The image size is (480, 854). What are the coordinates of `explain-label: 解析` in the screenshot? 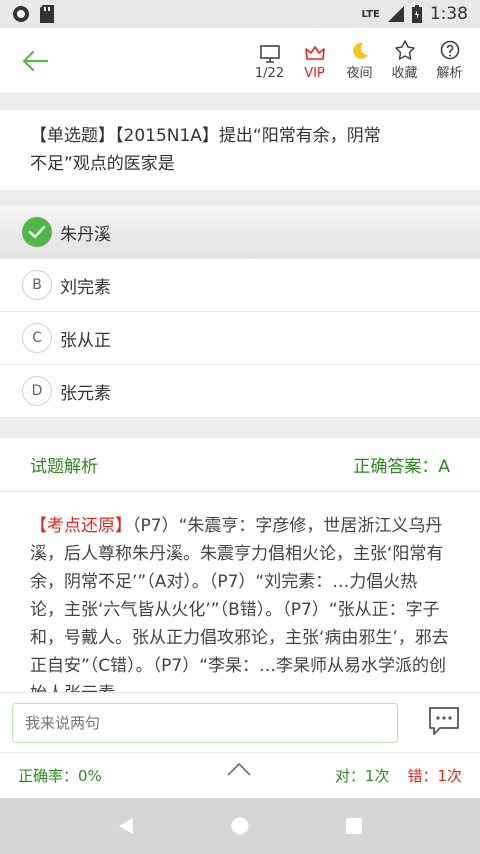 It's located at (449, 73).